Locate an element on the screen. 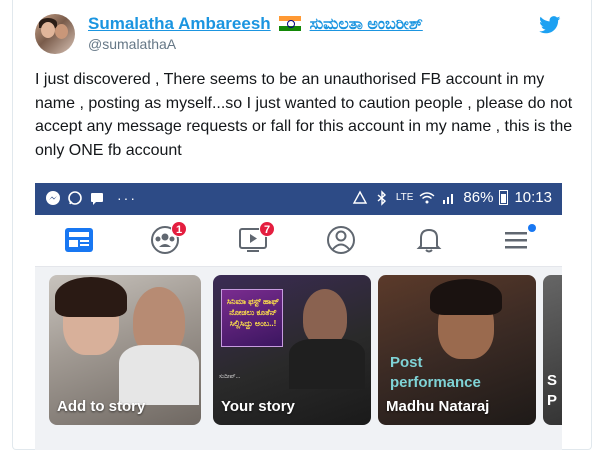 This screenshot has height=450, width=600. bluetooth-icon is located at coordinates (381, 197).